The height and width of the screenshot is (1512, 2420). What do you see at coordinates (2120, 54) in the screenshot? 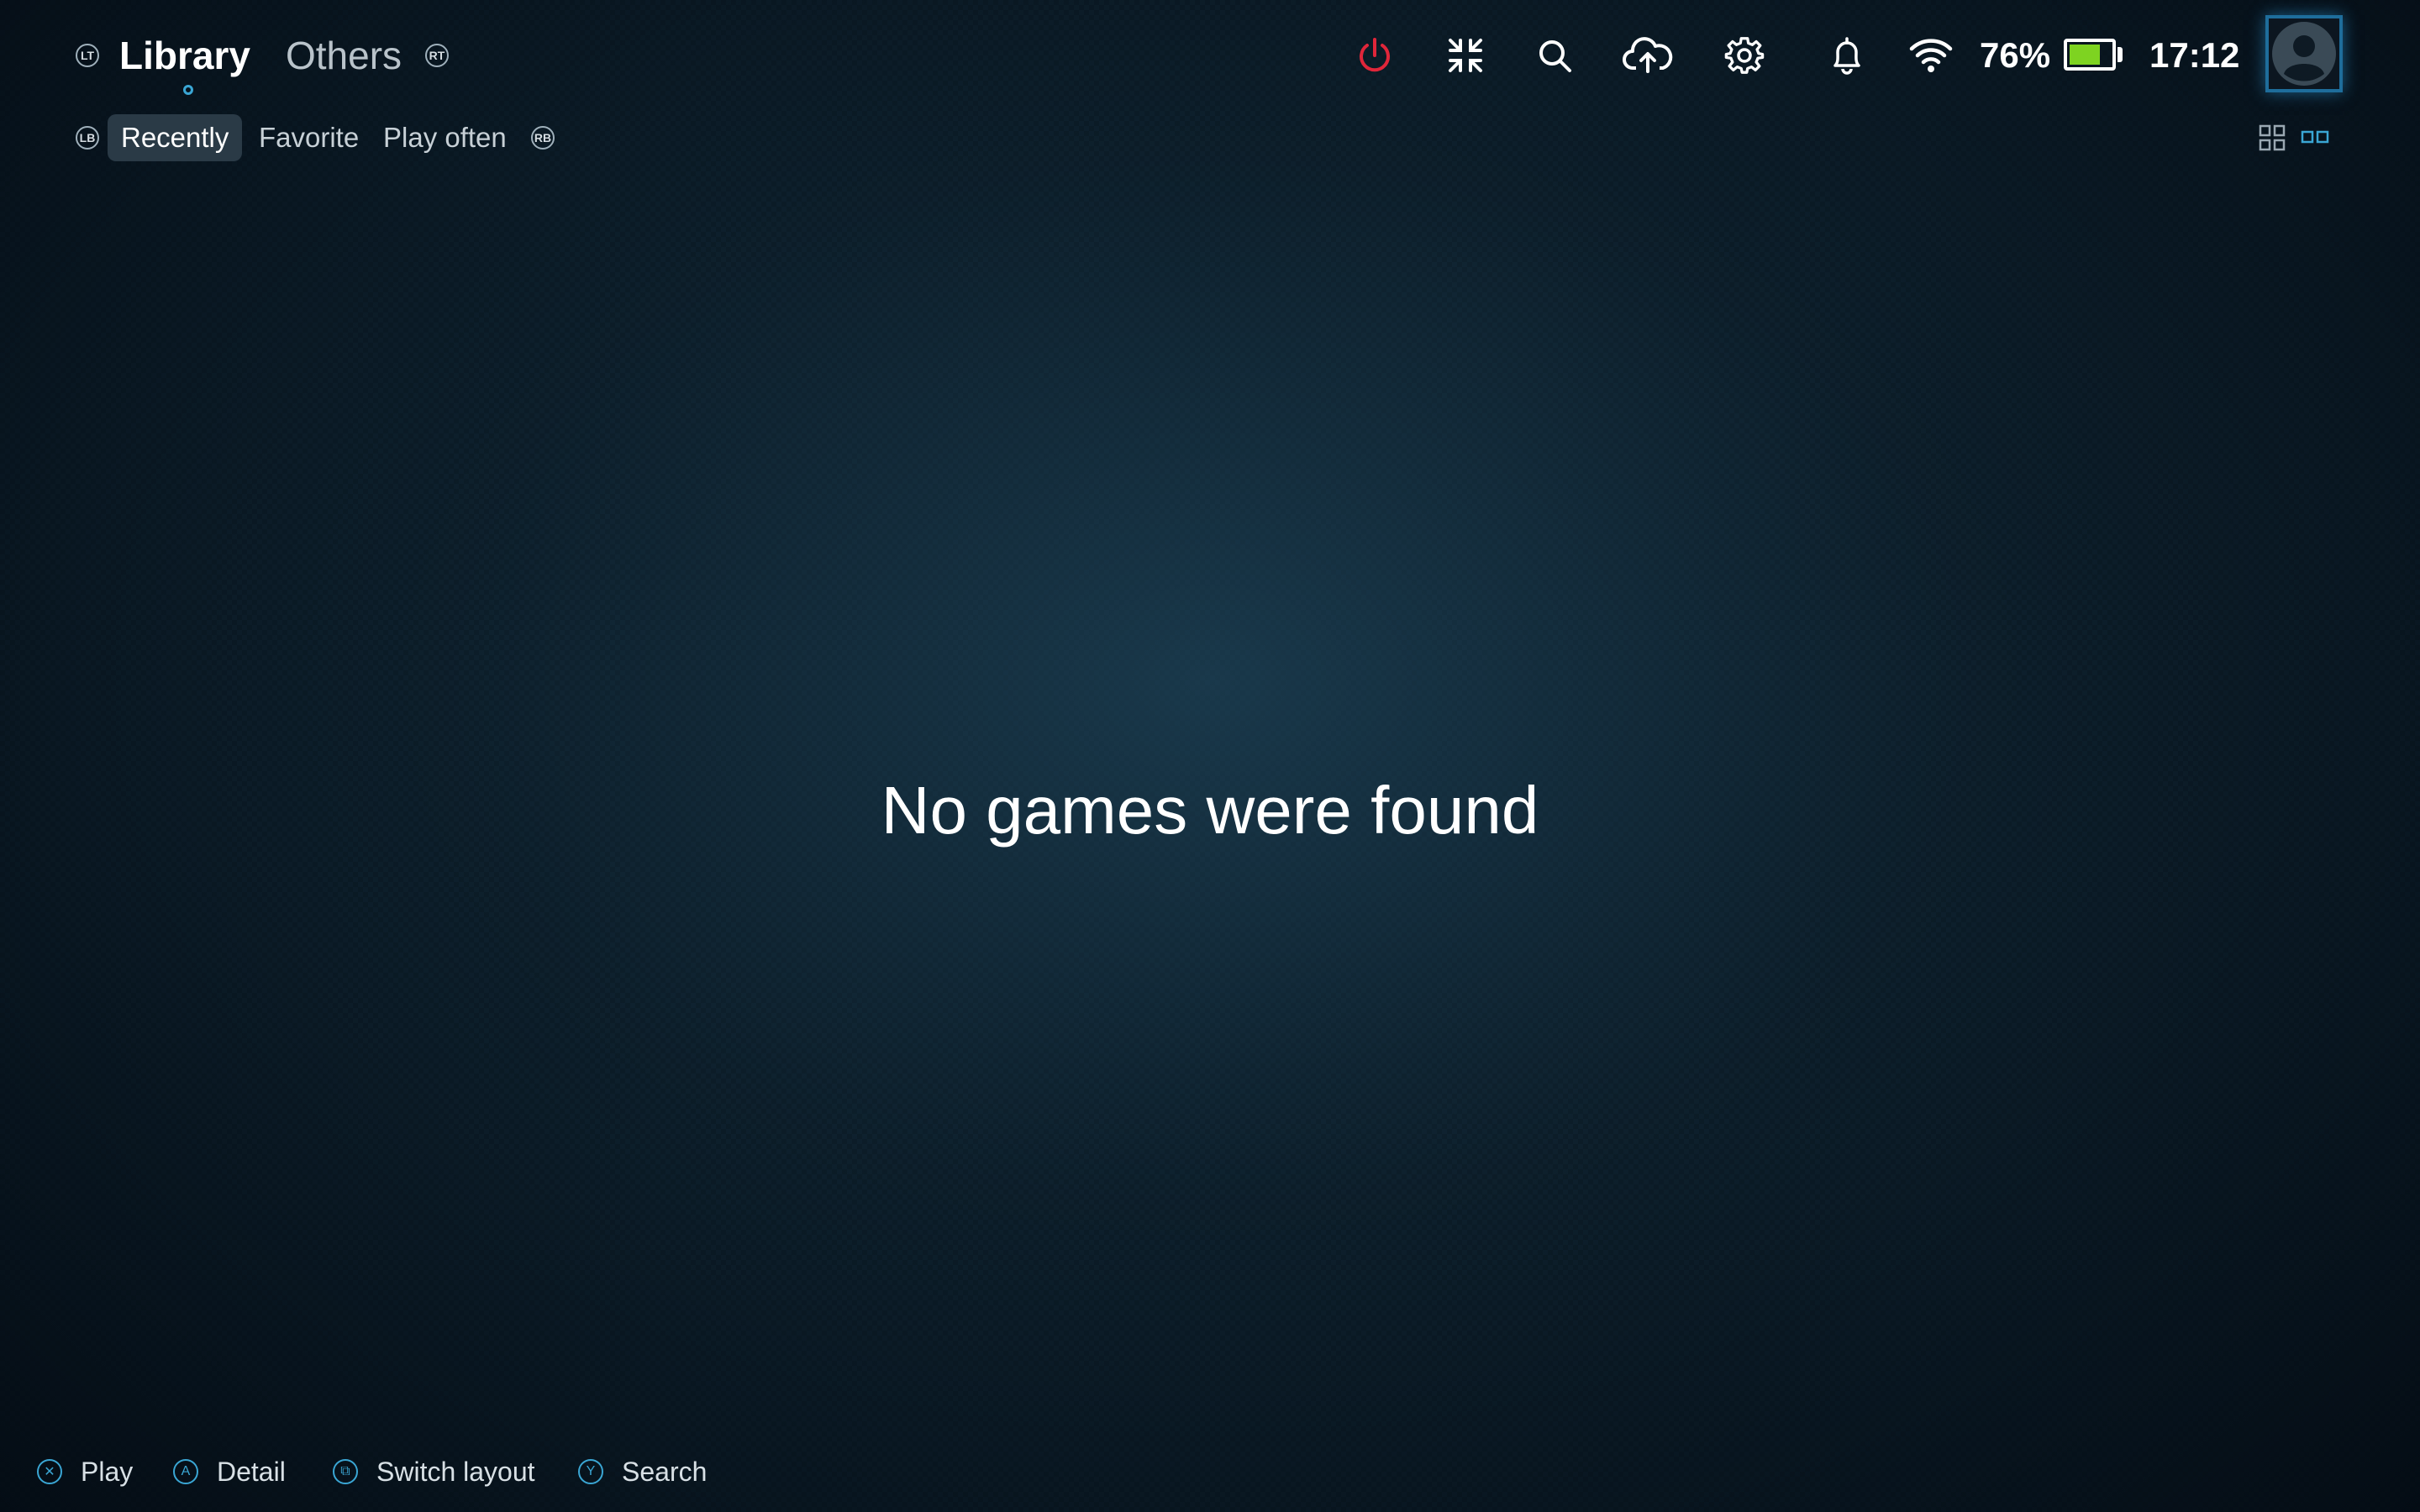
I see `battery-tip` at bounding box center [2120, 54].